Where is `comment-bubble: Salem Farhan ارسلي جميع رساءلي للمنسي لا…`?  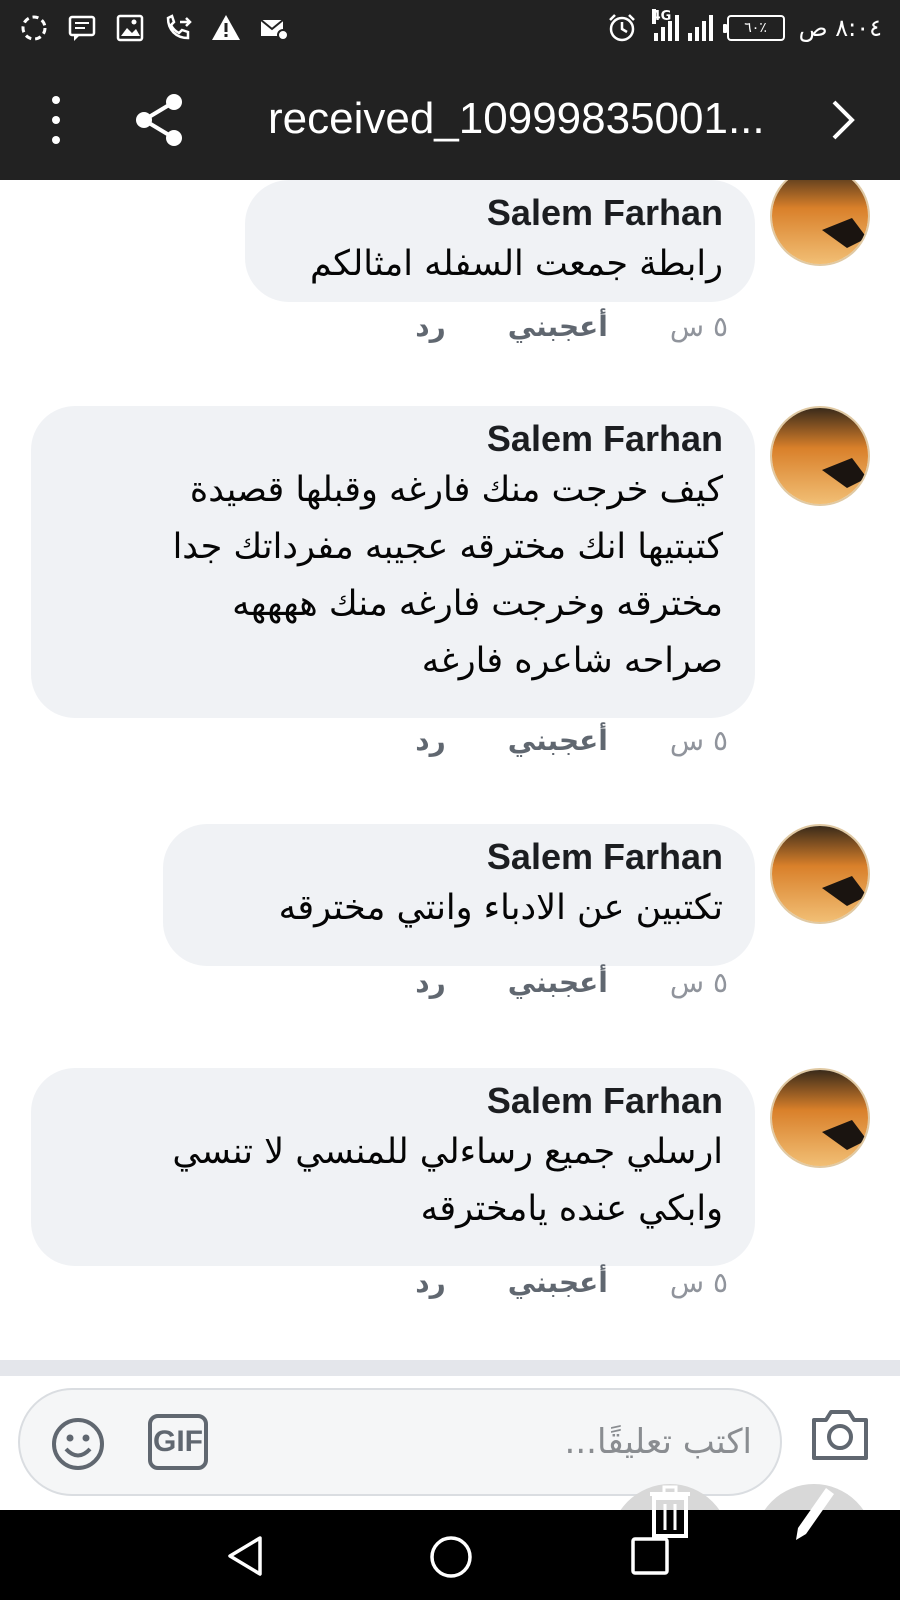 comment-bubble: Salem Farhan ارسلي جميع رساءلي للمنسي لا… is located at coordinates (393, 1167).